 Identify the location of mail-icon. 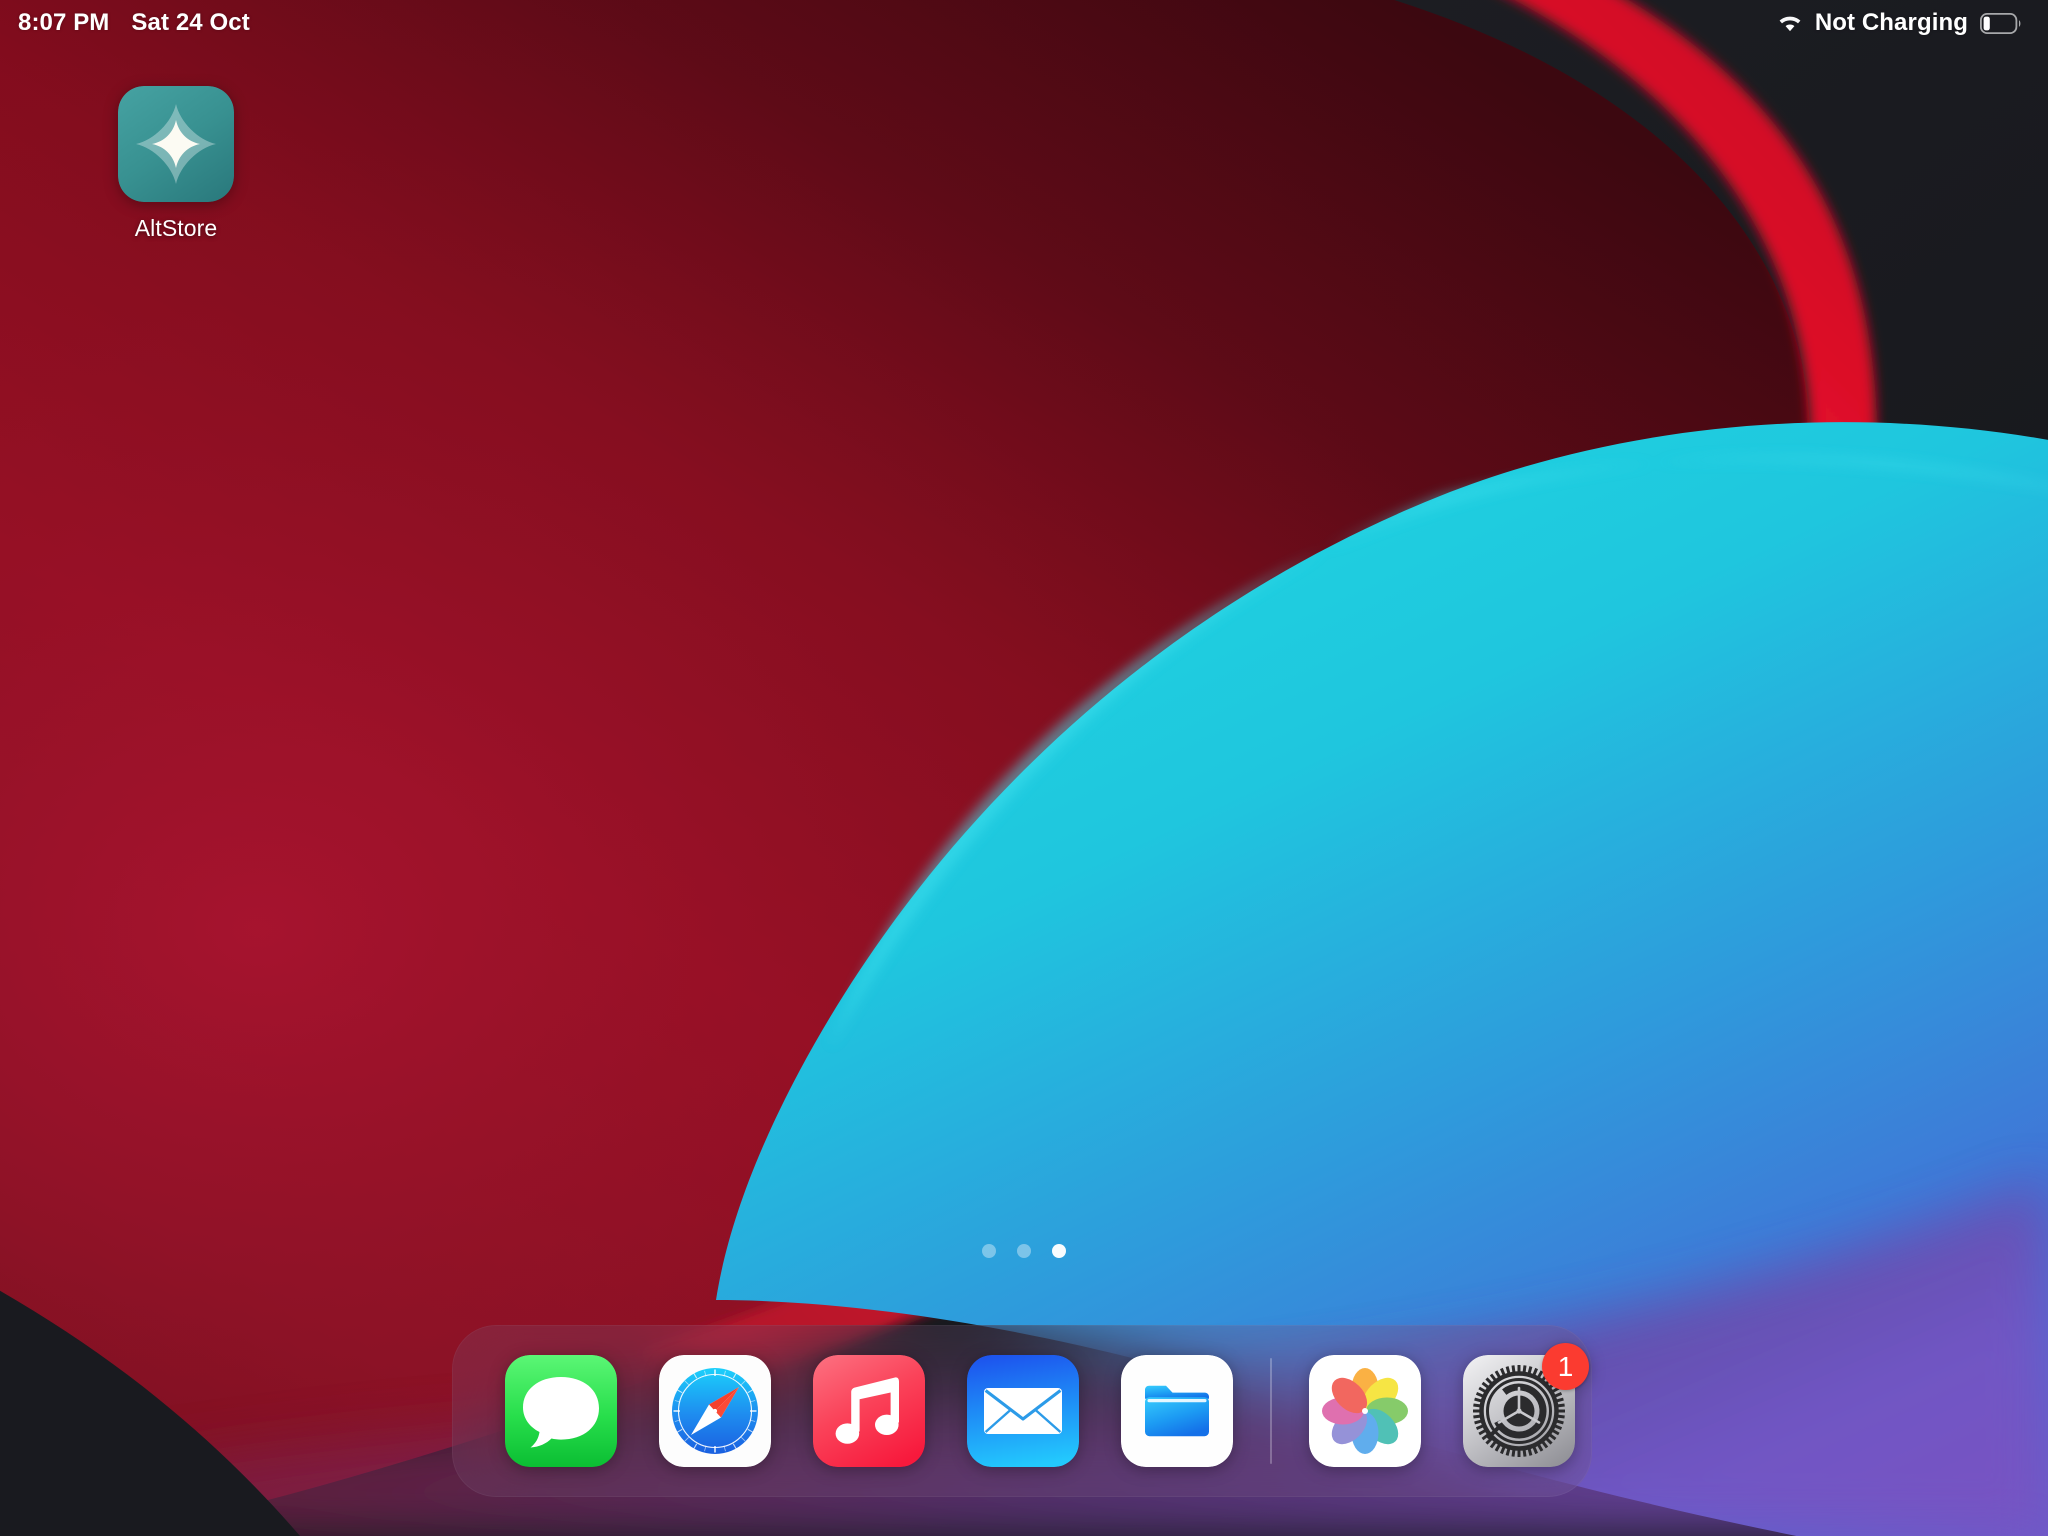
(1023, 1411).